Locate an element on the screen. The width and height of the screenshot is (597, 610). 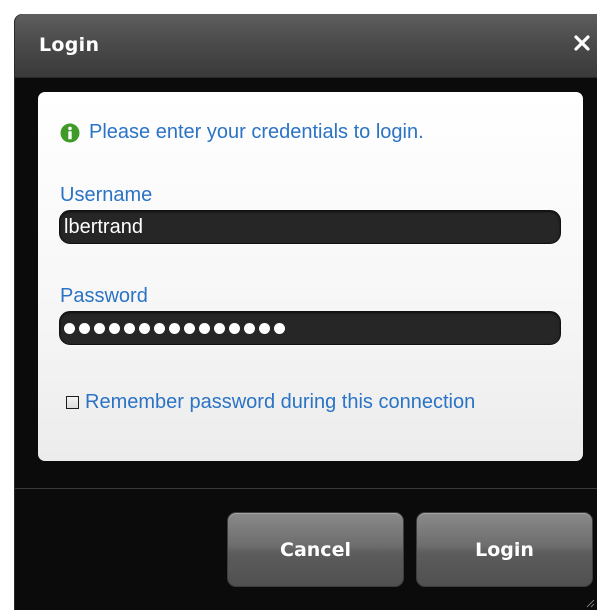
password-field is located at coordinates (310, 328).